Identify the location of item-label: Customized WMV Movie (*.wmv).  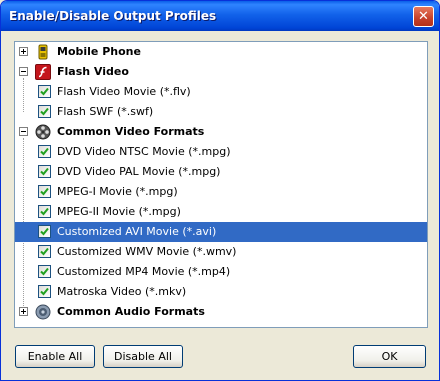
(147, 251).